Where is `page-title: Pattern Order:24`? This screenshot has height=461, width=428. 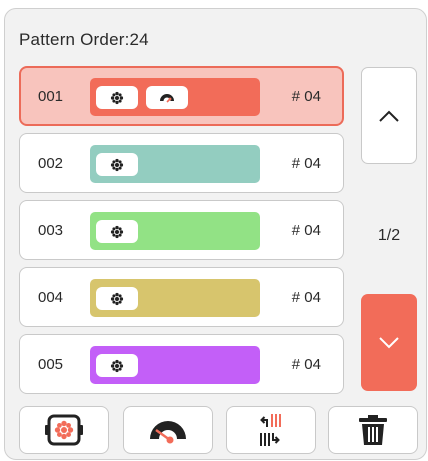 page-title: Pattern Order:24 is located at coordinates (84, 39).